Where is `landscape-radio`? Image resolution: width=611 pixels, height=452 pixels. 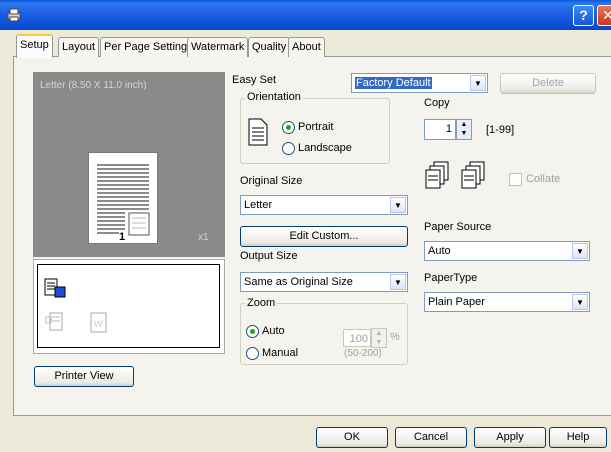 landscape-radio is located at coordinates (288, 148).